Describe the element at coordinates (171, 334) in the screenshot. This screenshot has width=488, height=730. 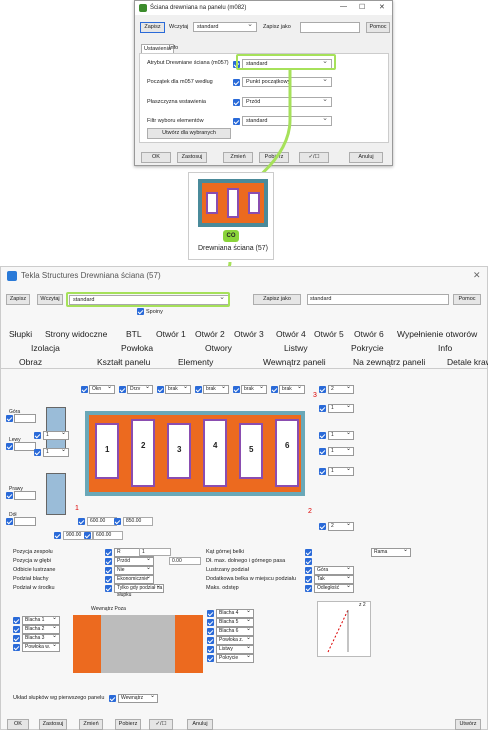
I see `tab-3: Otwór 1` at that location.